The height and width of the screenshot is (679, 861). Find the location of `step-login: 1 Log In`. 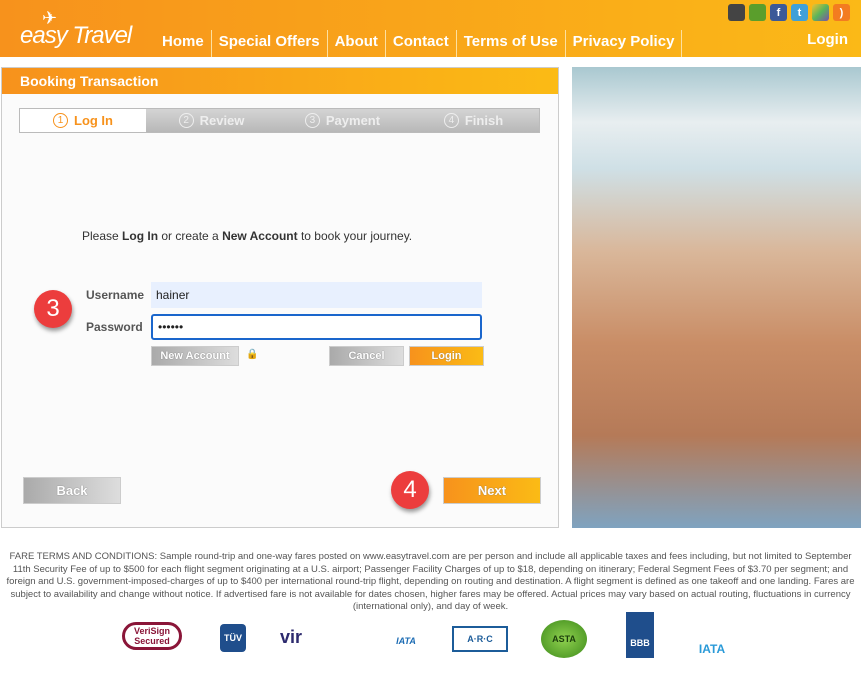

step-login: 1 Log In is located at coordinates (83, 120).